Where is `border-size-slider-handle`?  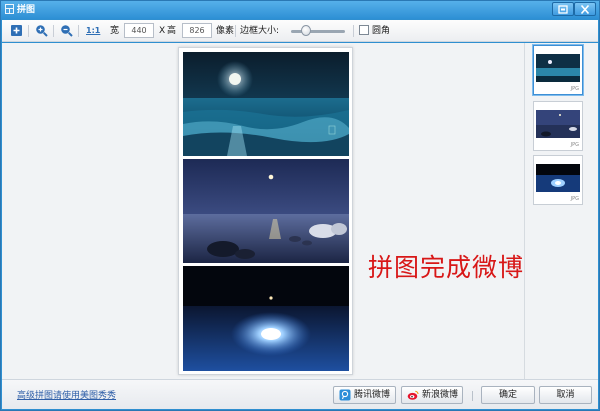 border-size-slider-handle is located at coordinates (306, 30).